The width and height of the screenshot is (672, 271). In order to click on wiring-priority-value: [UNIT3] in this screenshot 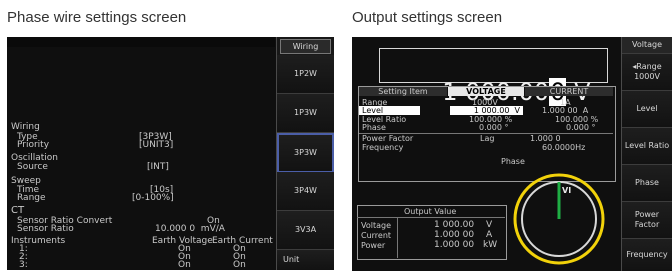, I will do `click(156, 145)`.